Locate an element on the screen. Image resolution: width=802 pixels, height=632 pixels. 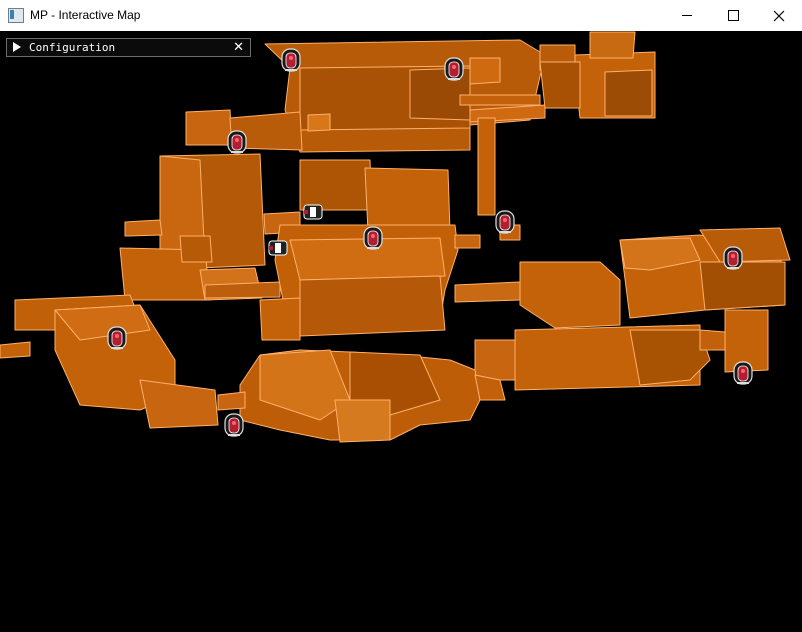
close-icon: ✕ is located at coordinates (238, 47).